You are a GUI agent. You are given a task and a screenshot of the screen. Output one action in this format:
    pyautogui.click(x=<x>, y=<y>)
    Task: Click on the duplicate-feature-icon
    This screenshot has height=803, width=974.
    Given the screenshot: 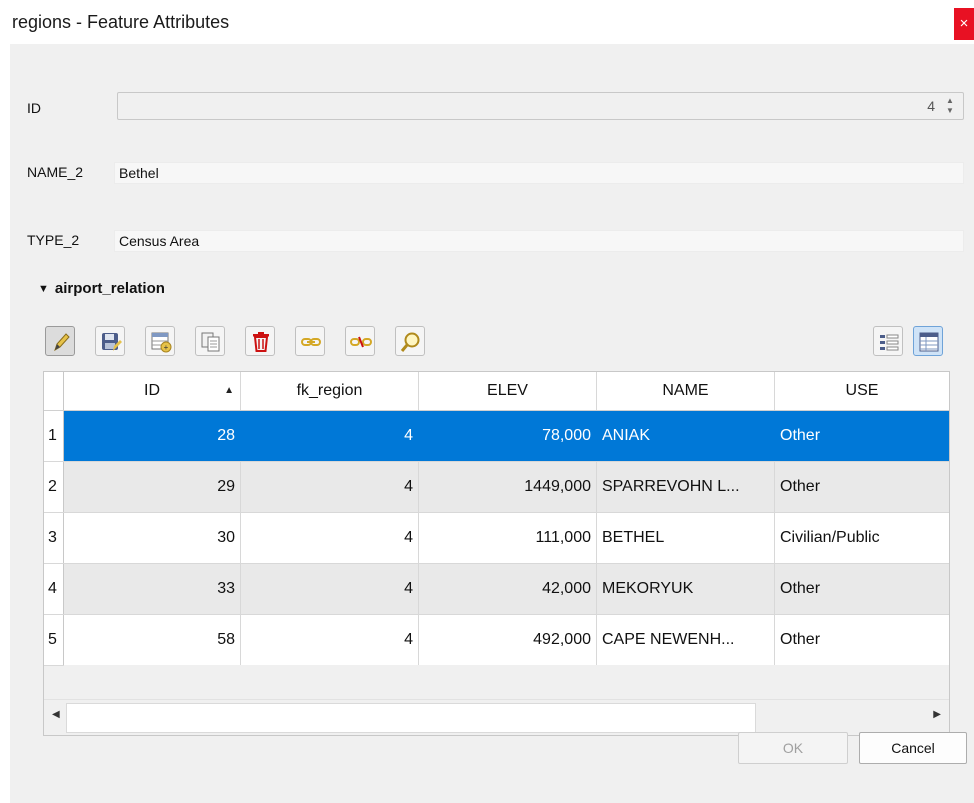 What is the action you would take?
    pyautogui.click(x=210, y=342)
    